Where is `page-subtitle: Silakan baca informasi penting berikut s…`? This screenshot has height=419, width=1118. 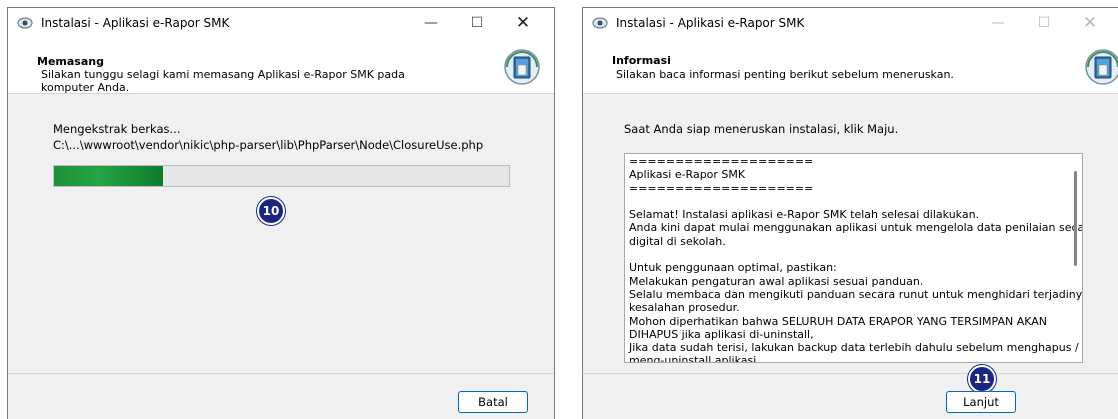 page-subtitle: Silakan baca informasi penting berikut s… is located at coordinates (785, 74).